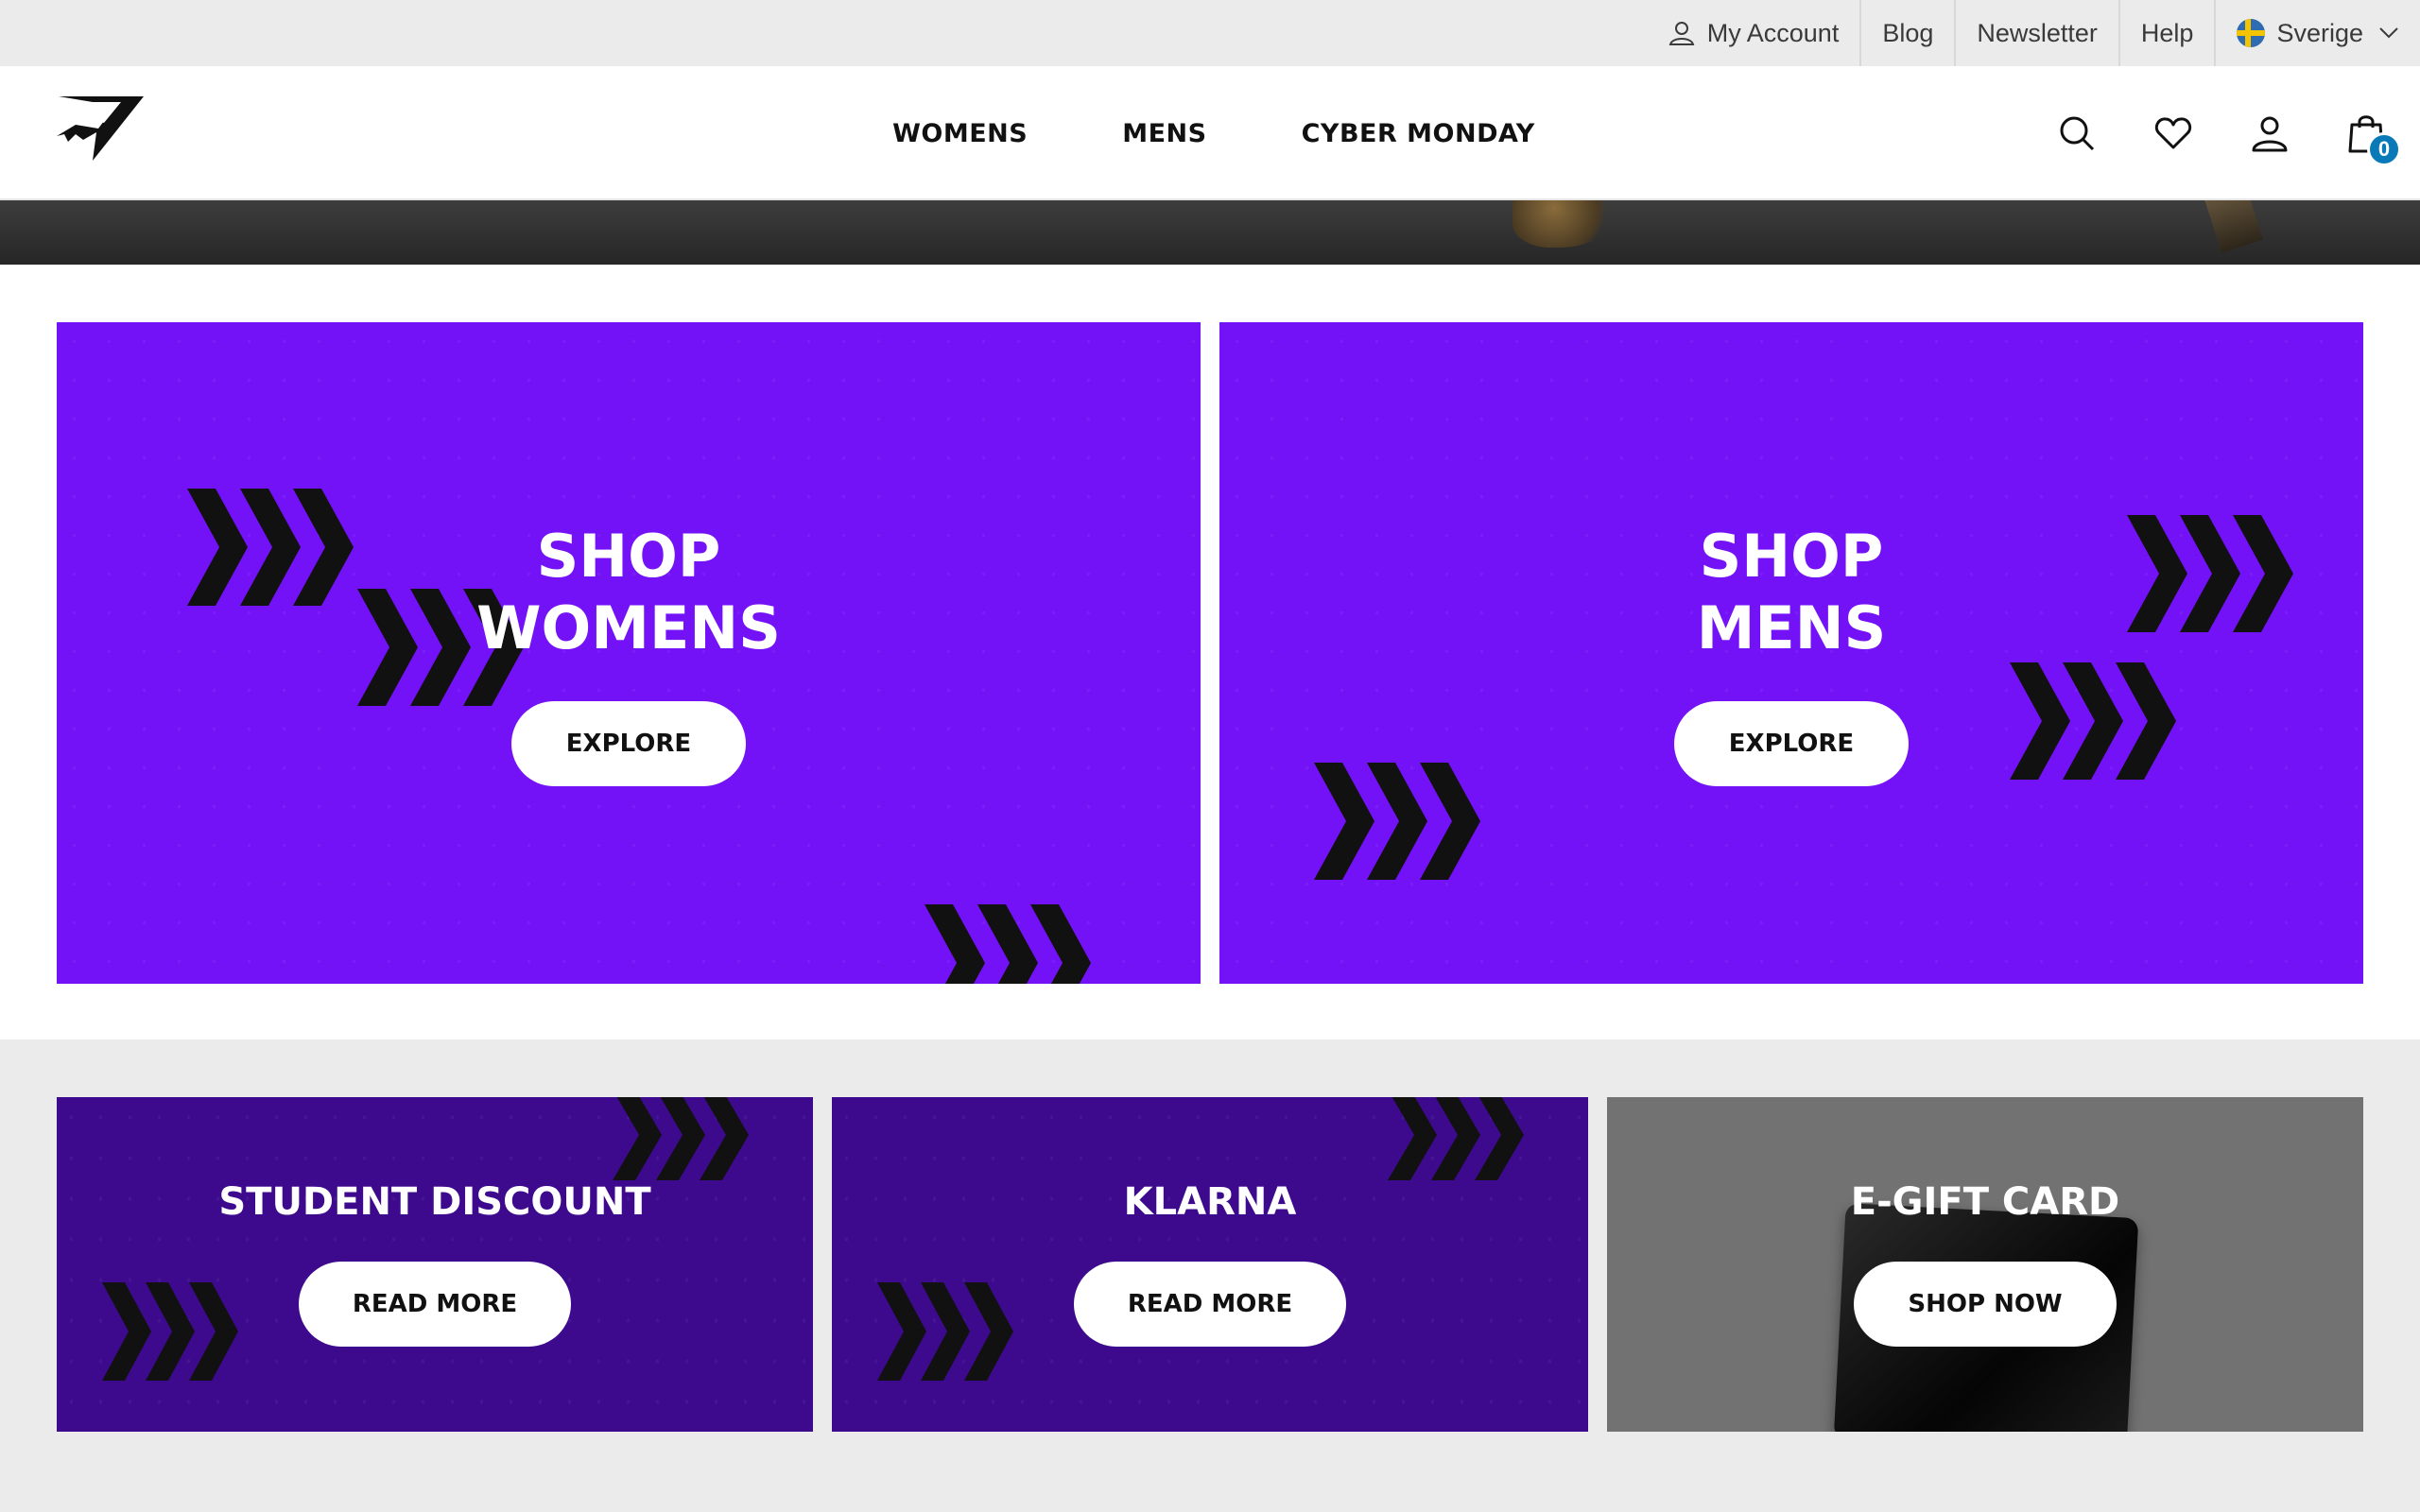 The image size is (2420, 1512). Describe the element at coordinates (1210, 232) in the screenshot. I see `promo-banner-strip` at that location.